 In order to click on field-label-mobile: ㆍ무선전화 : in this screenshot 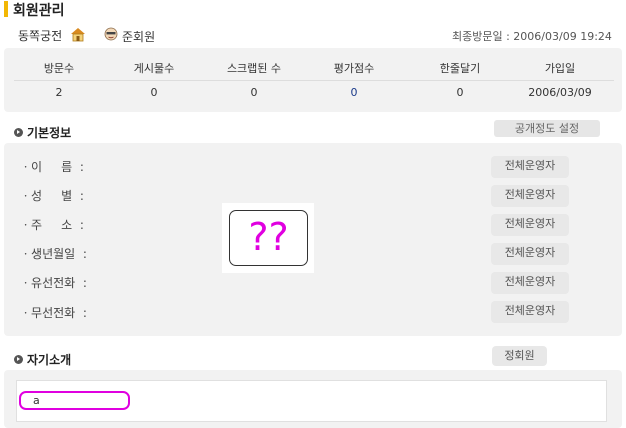, I will do `click(53, 313)`.